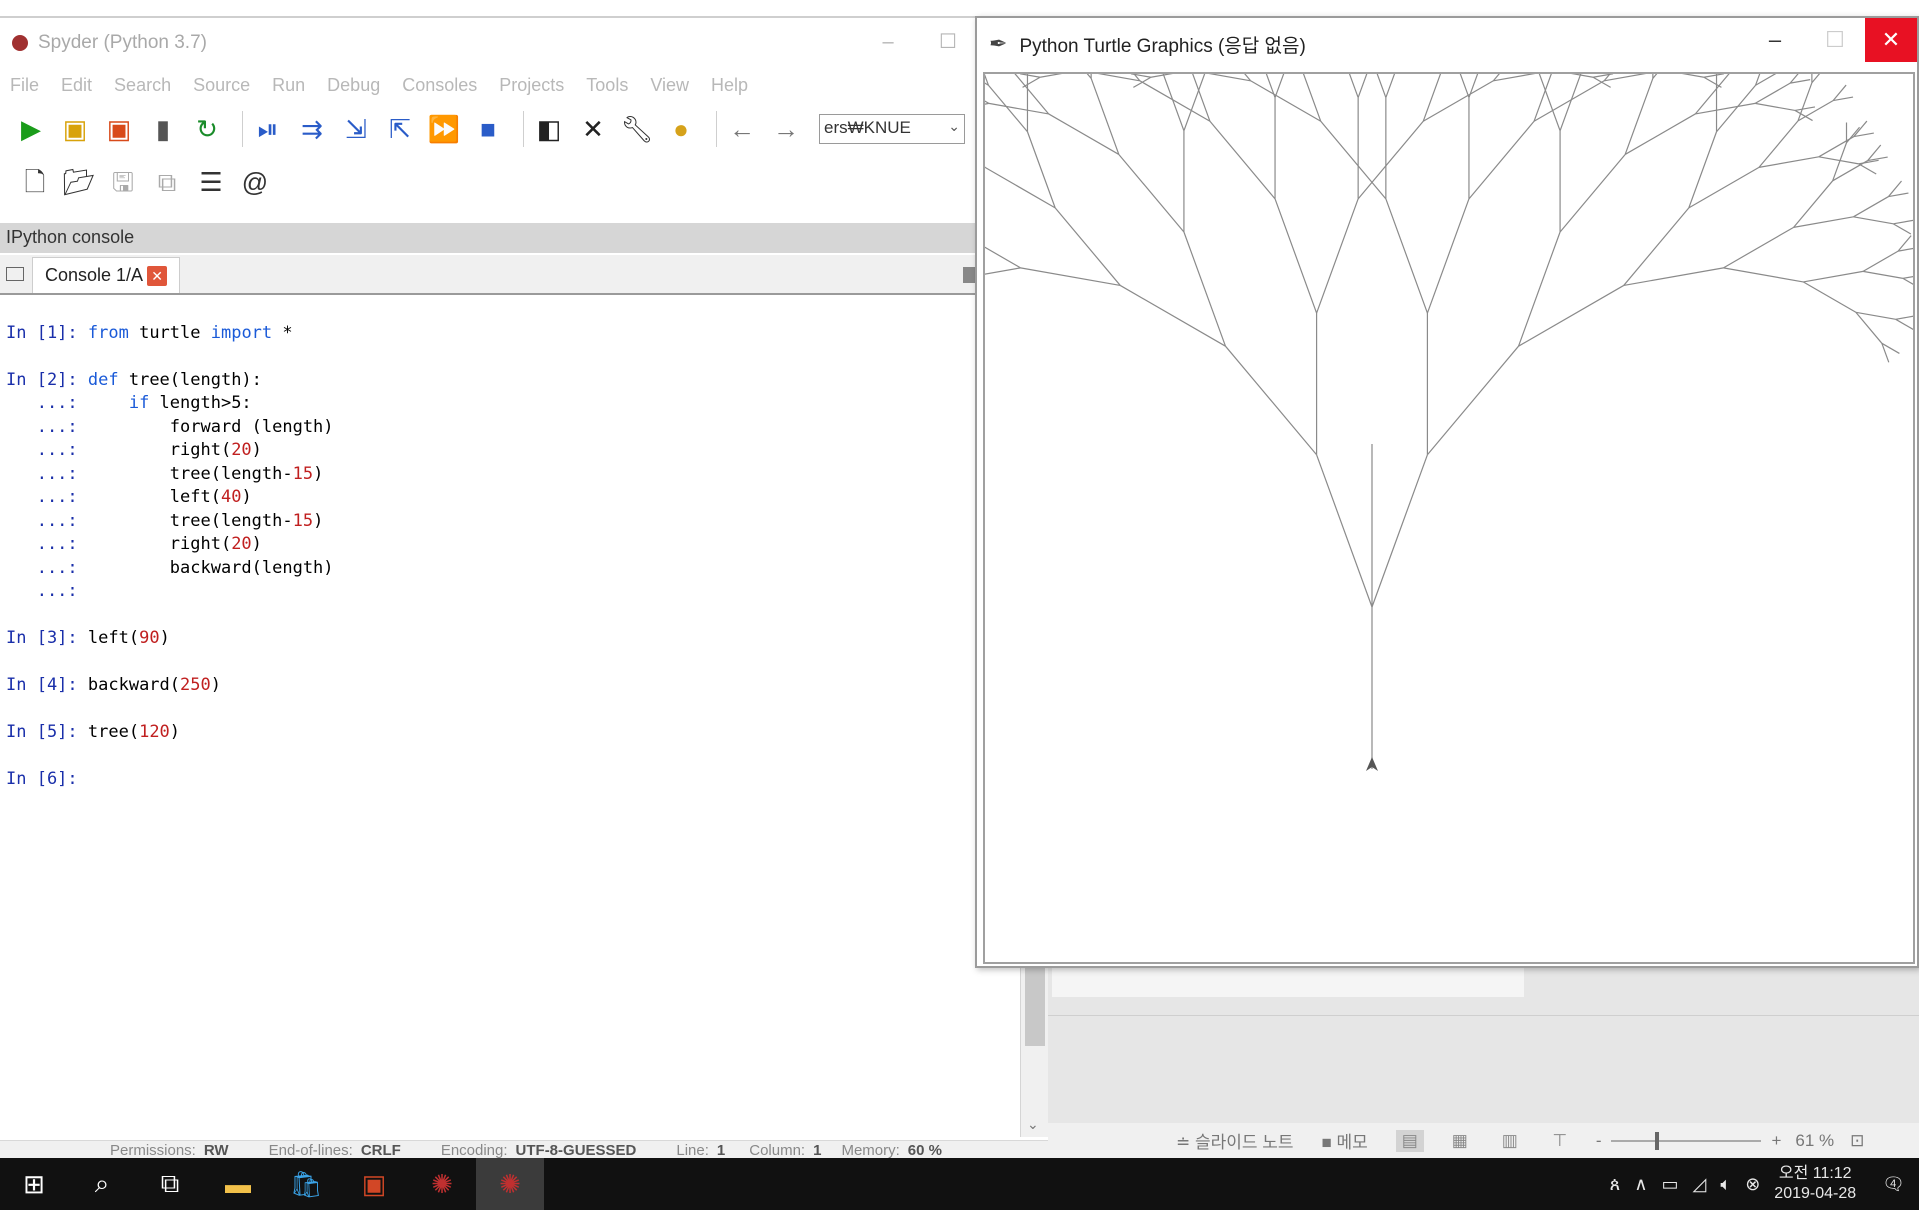 The image size is (1919, 1210). I want to click on rerun-icon: ↻, so click(207, 129).